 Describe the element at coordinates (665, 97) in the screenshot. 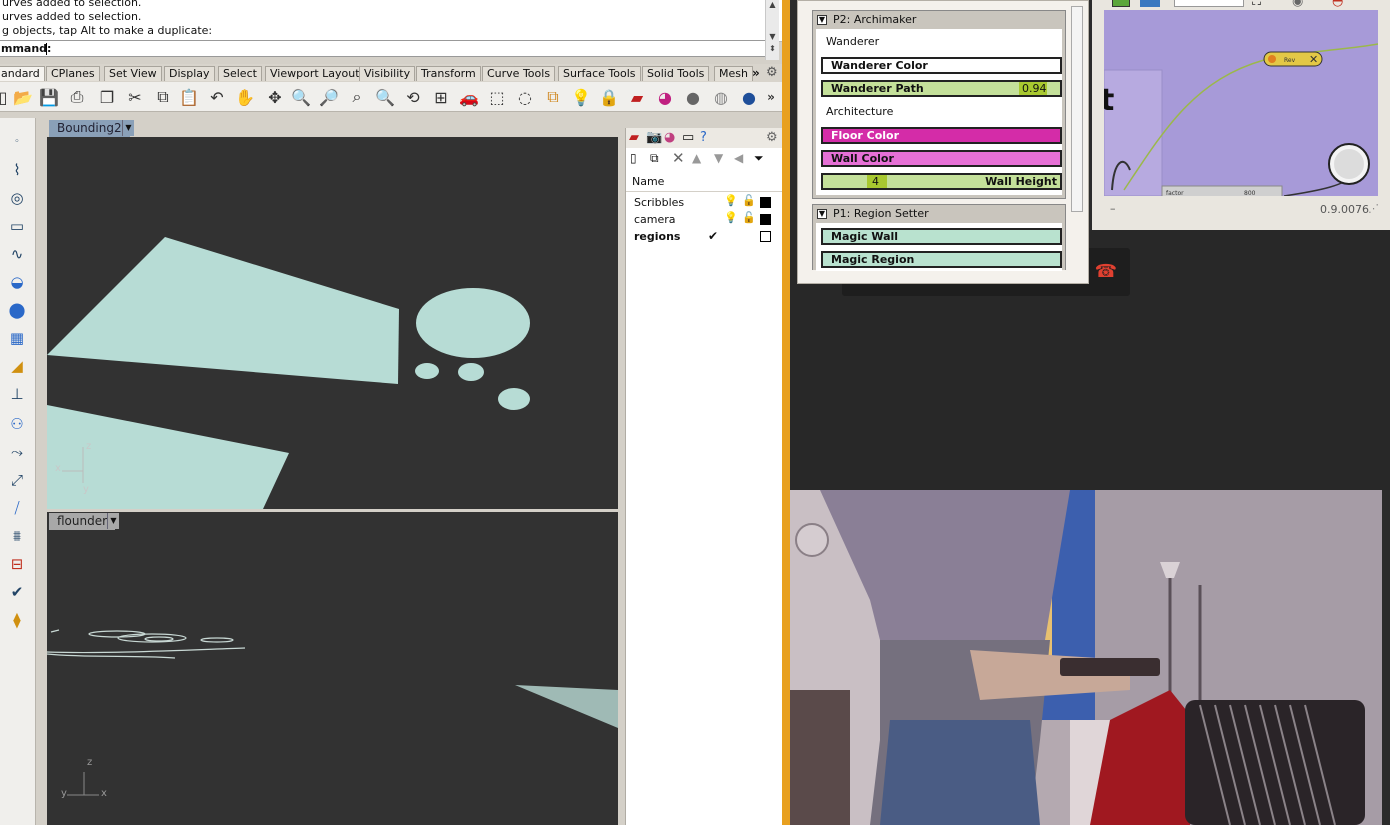

I see `color-wheel-icon: ◕` at that location.